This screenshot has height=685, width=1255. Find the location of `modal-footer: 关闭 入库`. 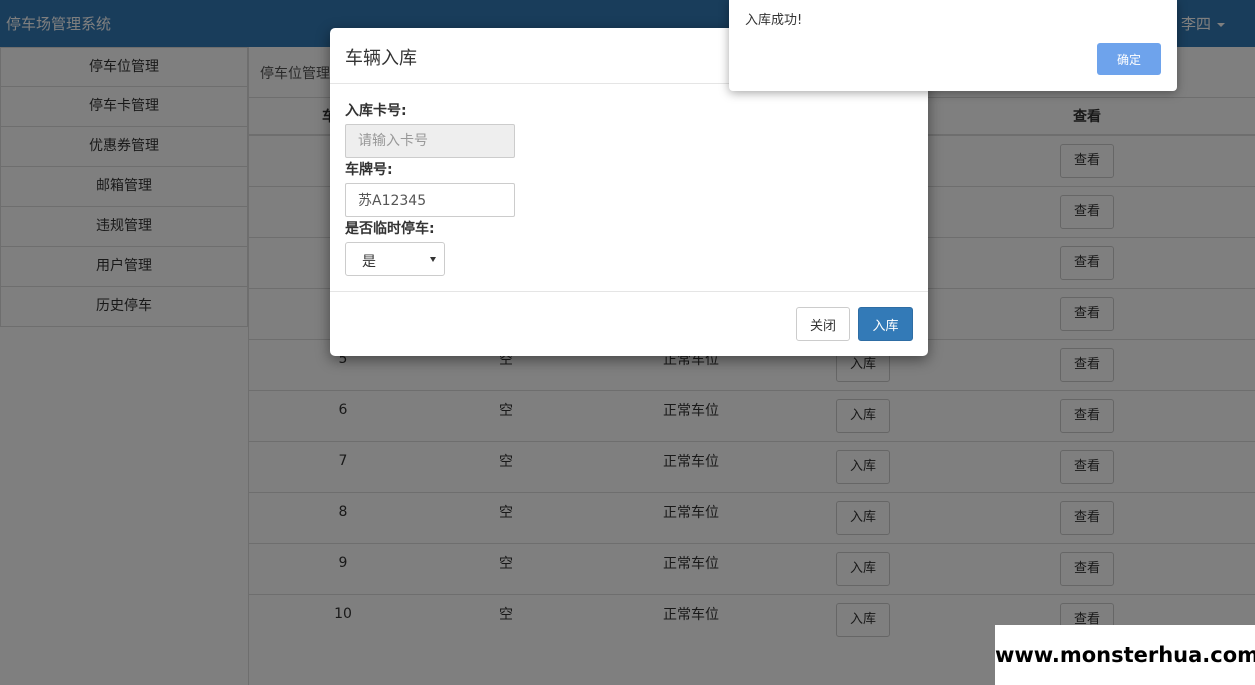

modal-footer: 关闭 入库 is located at coordinates (629, 324).